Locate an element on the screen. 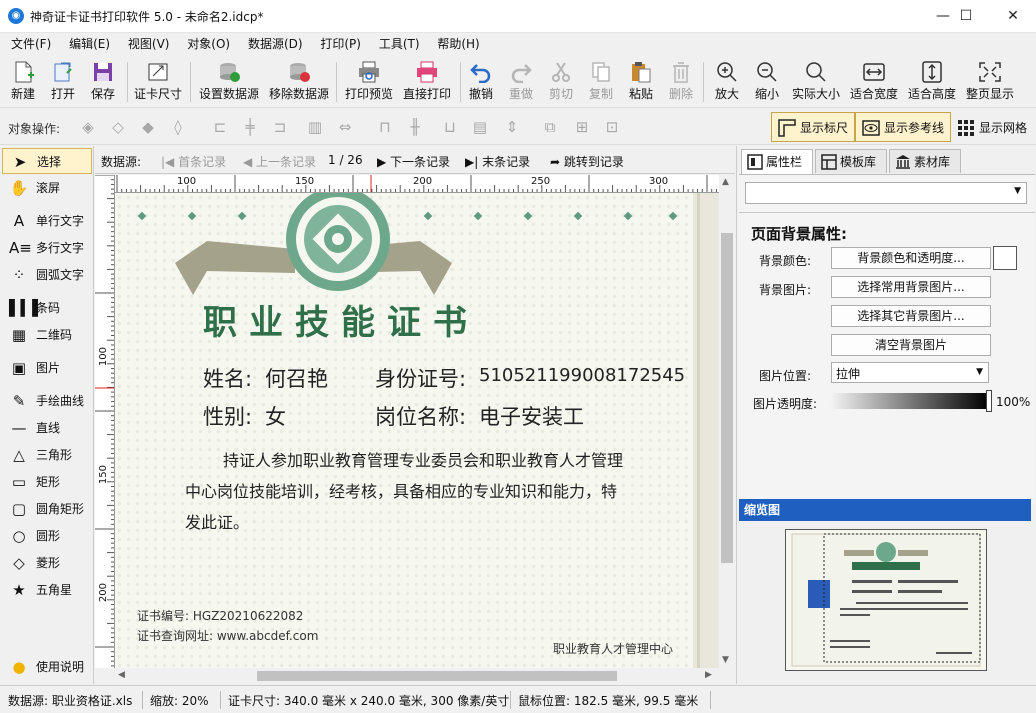  vertical-scroll-thumb is located at coordinates (727, 398).